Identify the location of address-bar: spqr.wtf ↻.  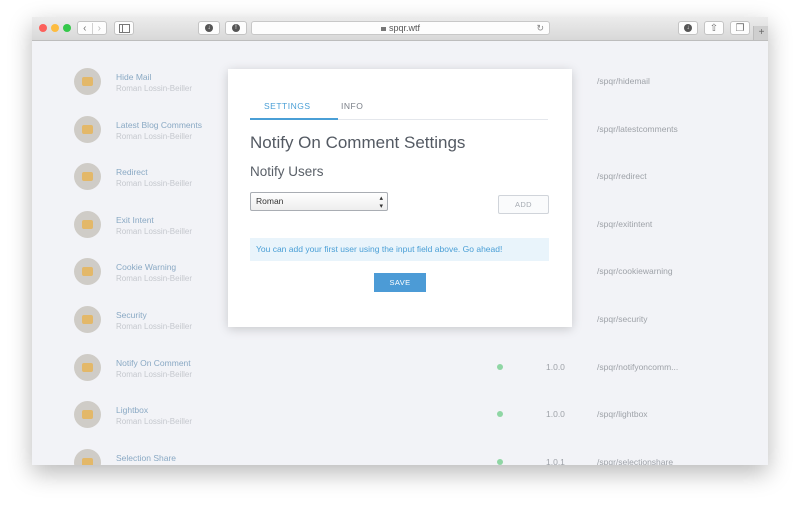
(400, 28).